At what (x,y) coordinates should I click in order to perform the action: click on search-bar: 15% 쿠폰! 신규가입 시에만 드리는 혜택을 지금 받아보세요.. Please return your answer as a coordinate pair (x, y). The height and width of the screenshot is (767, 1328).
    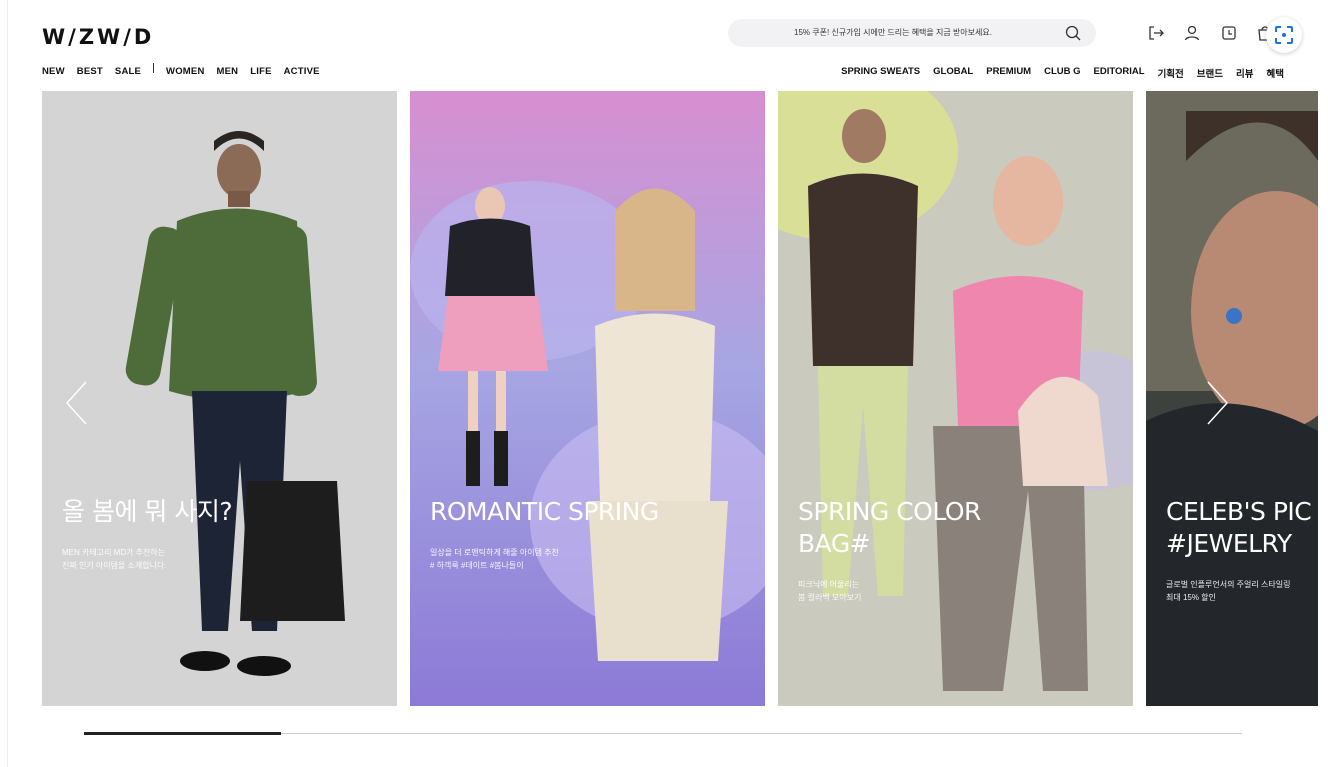
    Looking at the image, I should click on (912, 33).